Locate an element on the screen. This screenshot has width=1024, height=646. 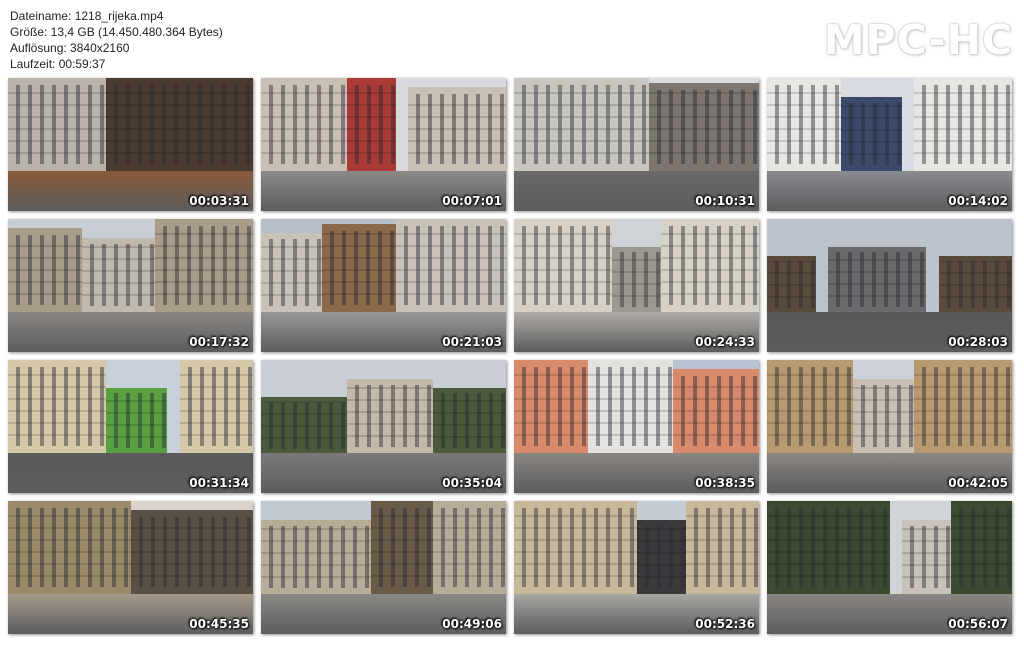
thumbnail-timestamp: 00:56:07 is located at coordinates (978, 624).